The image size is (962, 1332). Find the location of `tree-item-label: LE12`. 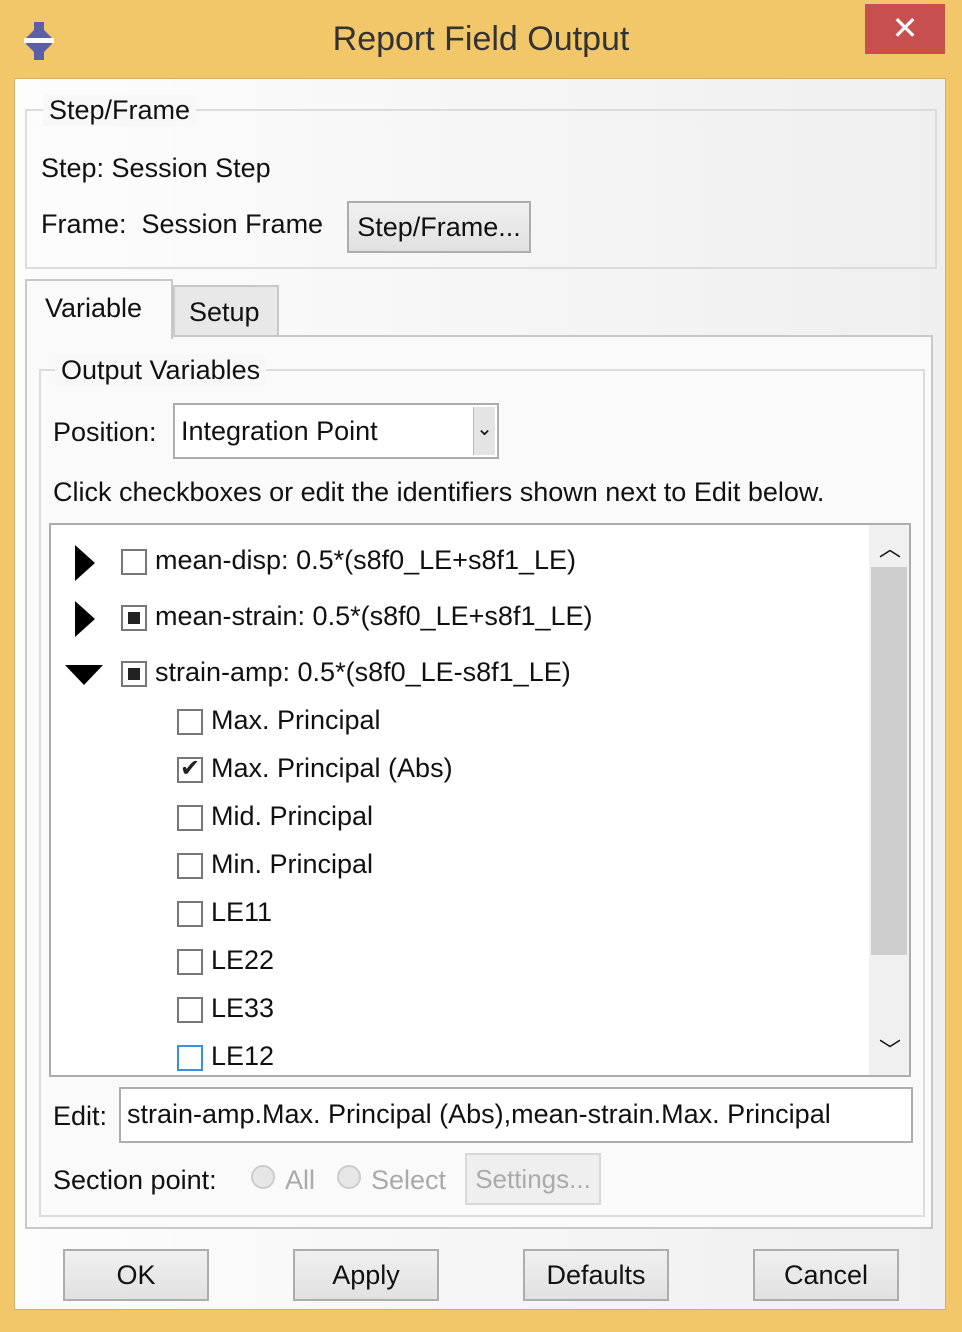

tree-item-label: LE12 is located at coordinates (243, 1056).